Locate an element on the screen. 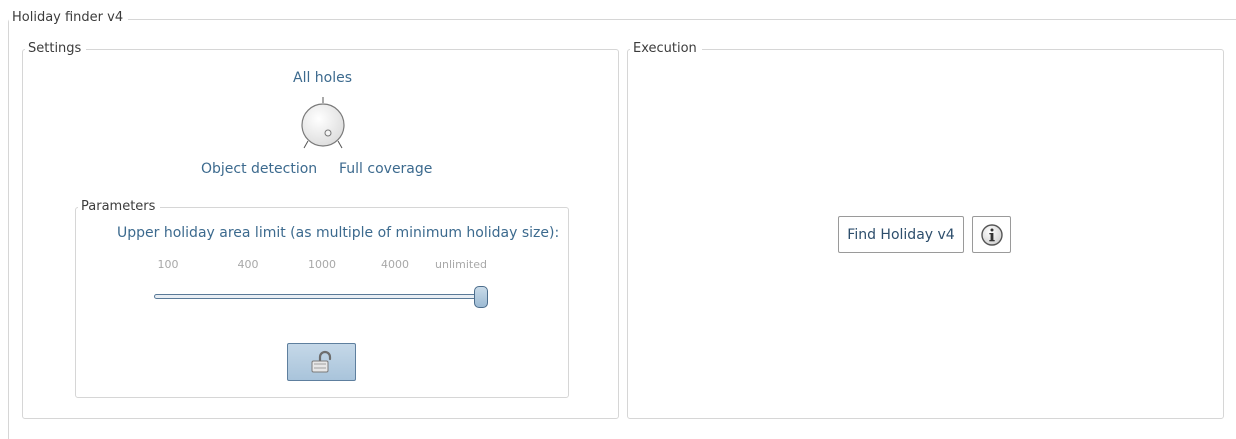 The width and height of the screenshot is (1236, 439). slider-tick-label: 400 is located at coordinates (248, 264).